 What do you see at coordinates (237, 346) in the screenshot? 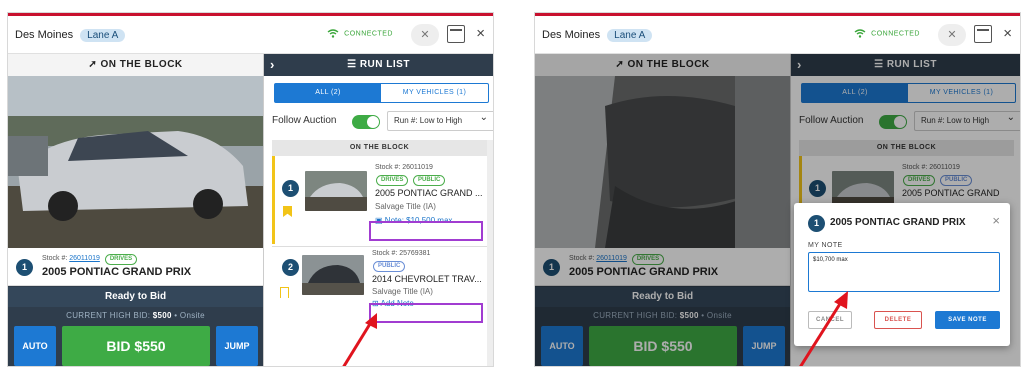
I see `jump-bid-button: JUMP` at bounding box center [237, 346].